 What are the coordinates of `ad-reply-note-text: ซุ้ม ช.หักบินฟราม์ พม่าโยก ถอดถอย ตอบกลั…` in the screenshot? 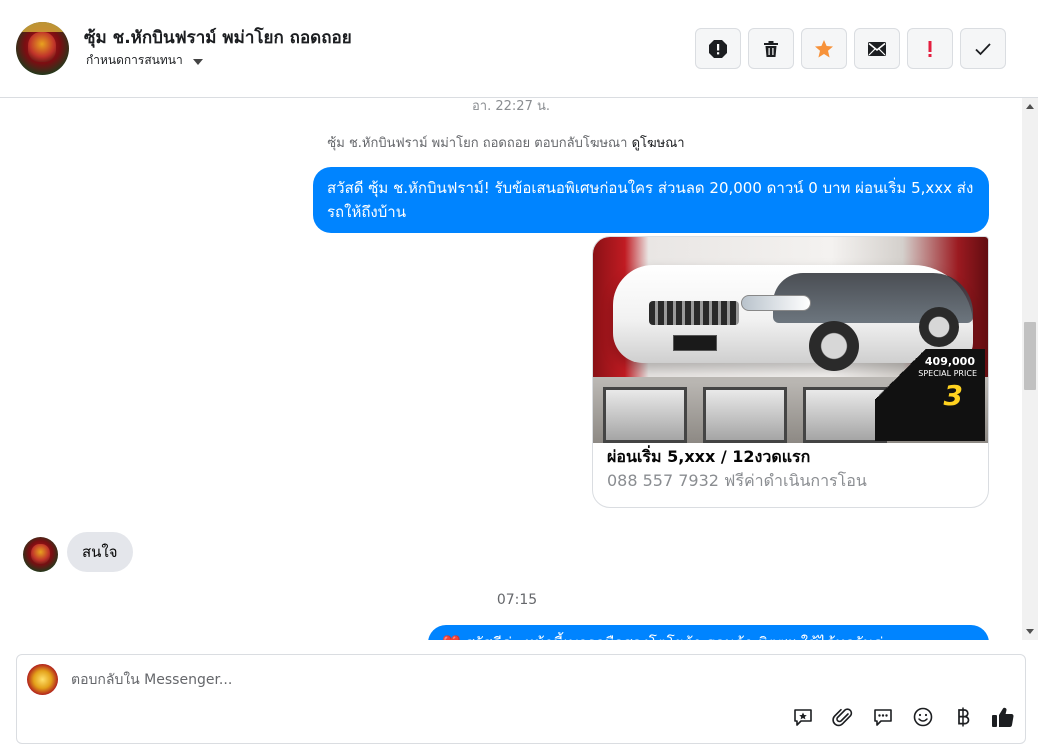 It's located at (477, 143).